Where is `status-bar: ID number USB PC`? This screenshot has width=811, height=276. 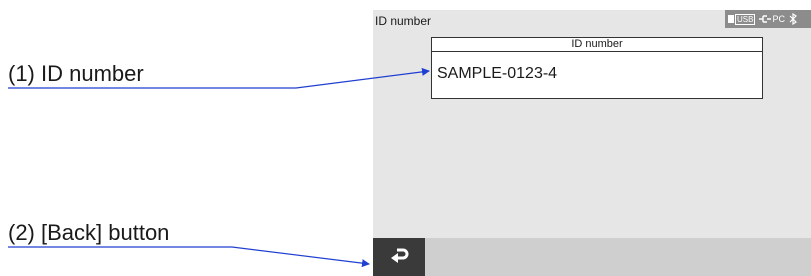 status-bar: ID number USB PC is located at coordinates (592, 21).